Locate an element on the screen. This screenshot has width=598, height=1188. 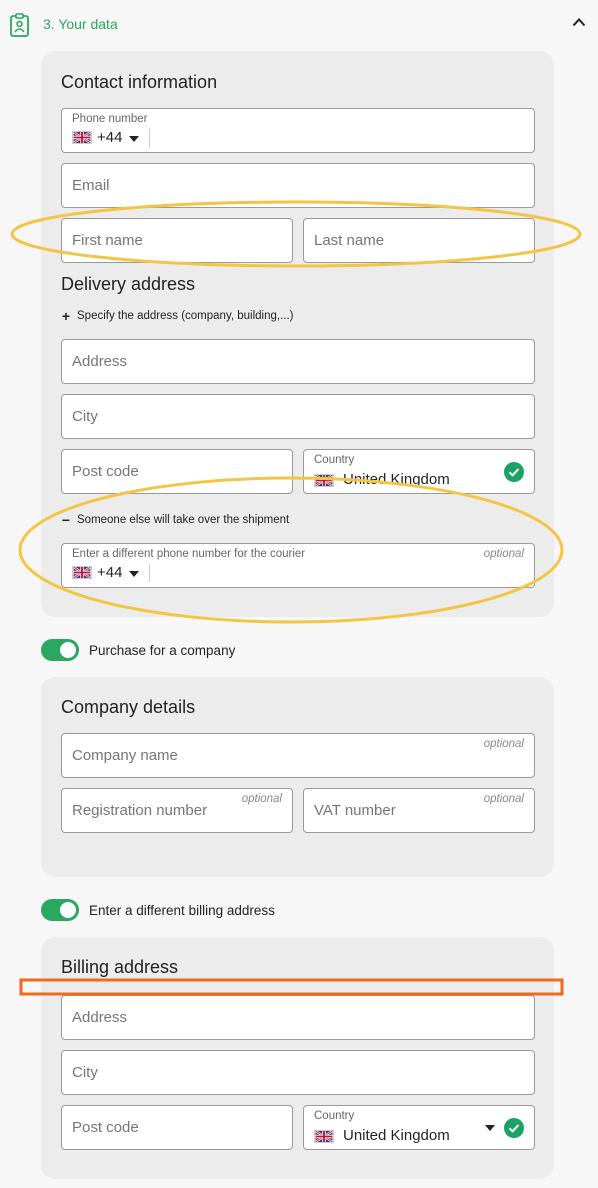
company-toggle is located at coordinates (60, 650).